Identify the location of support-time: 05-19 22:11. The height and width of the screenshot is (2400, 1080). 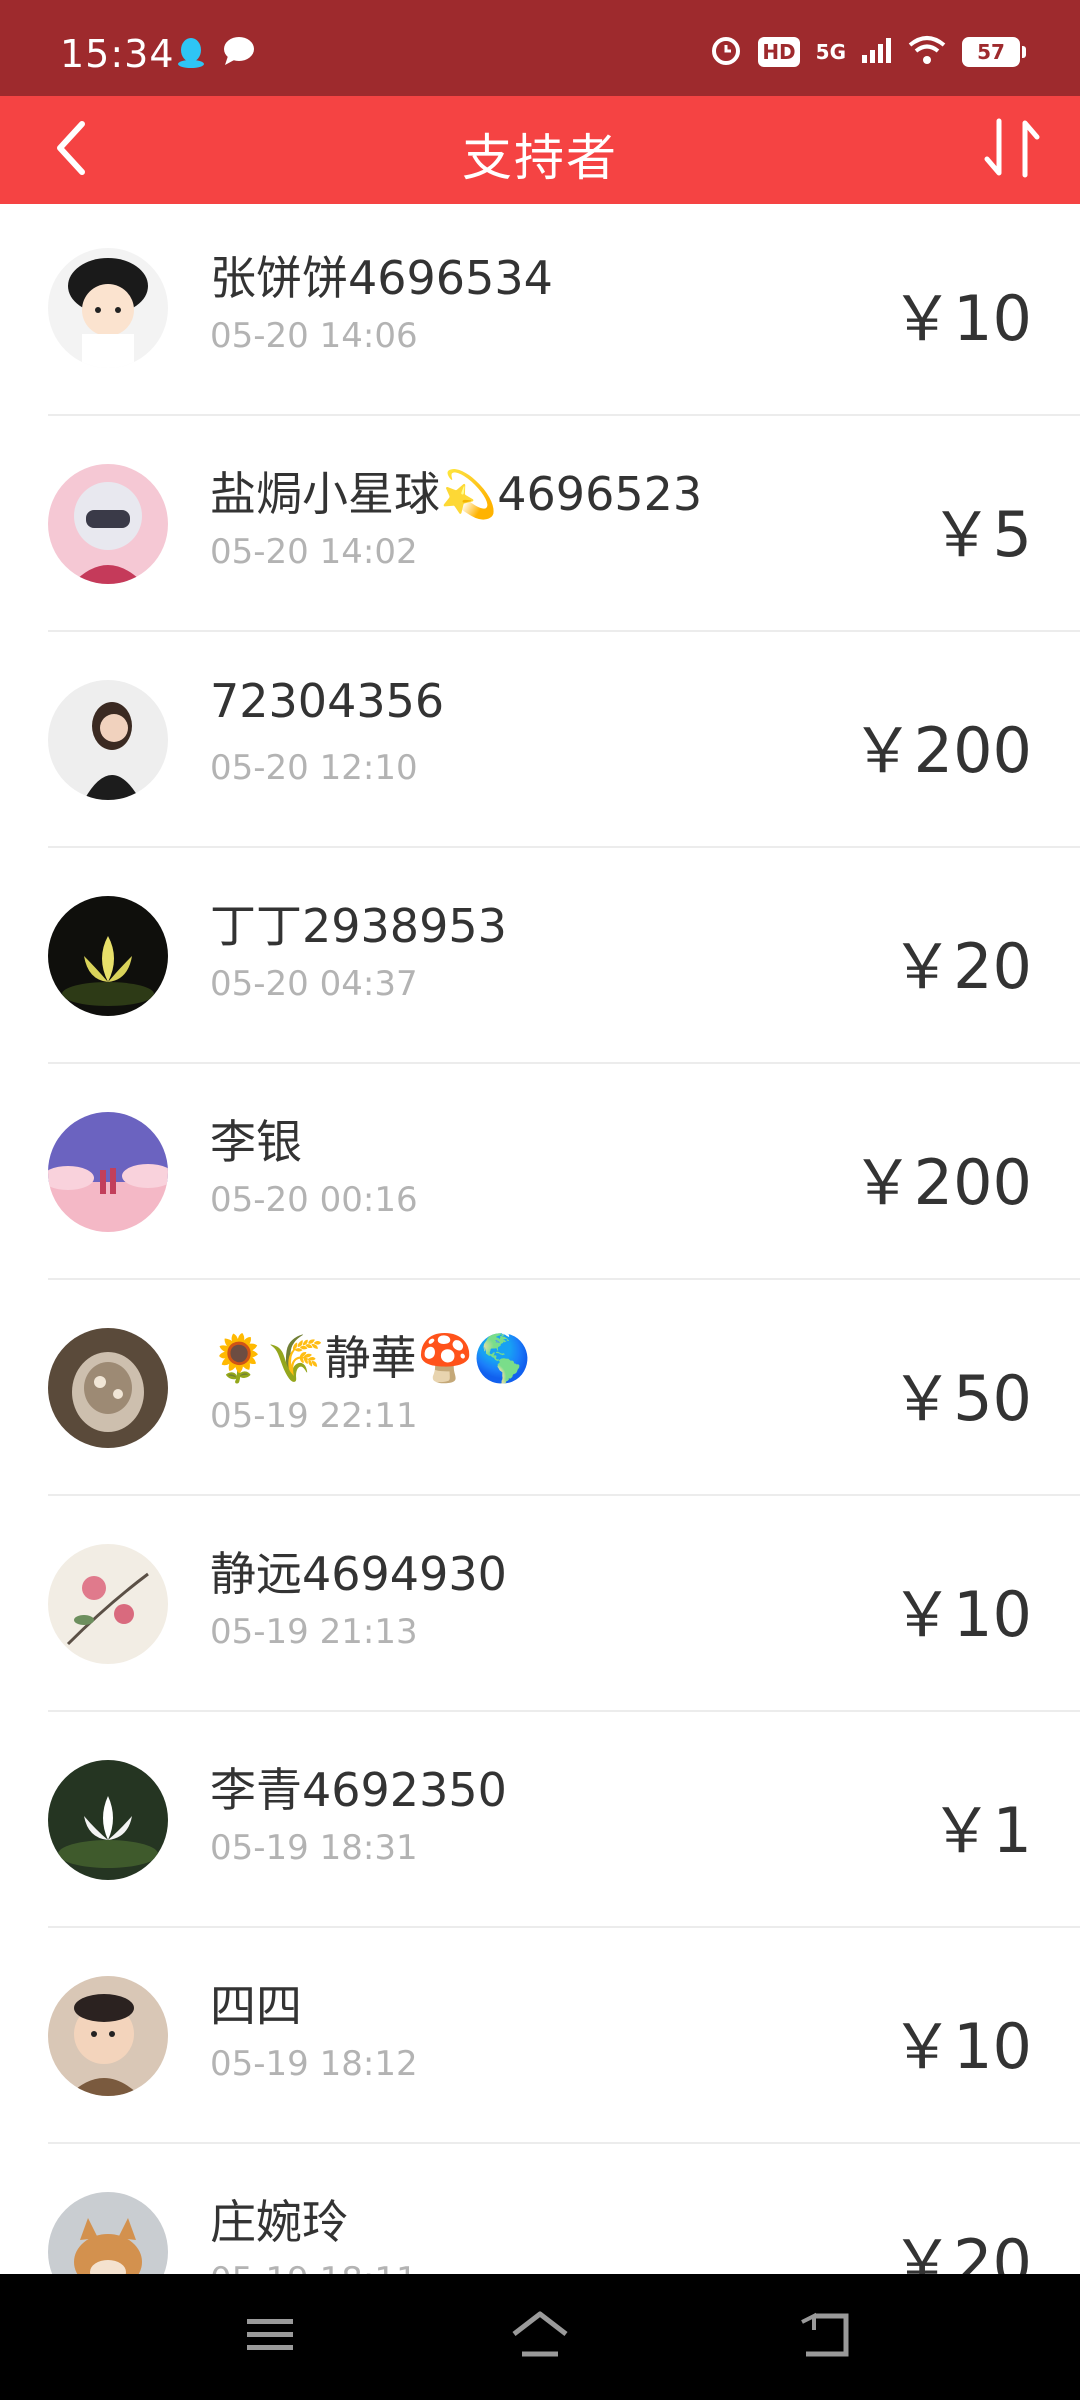
(314, 1416).